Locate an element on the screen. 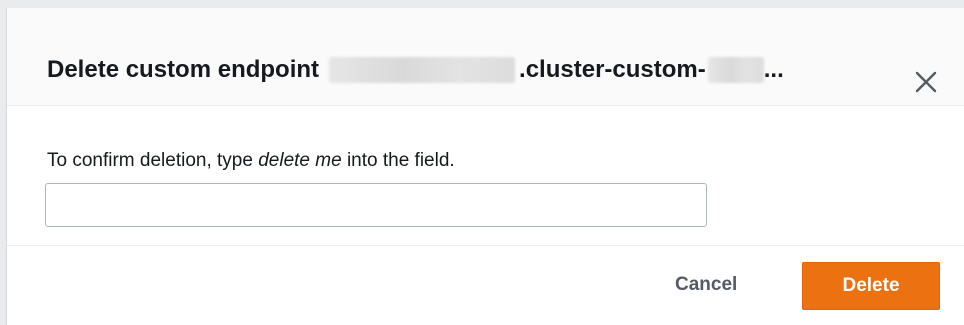 The image size is (964, 325). close-button is located at coordinates (926, 82).